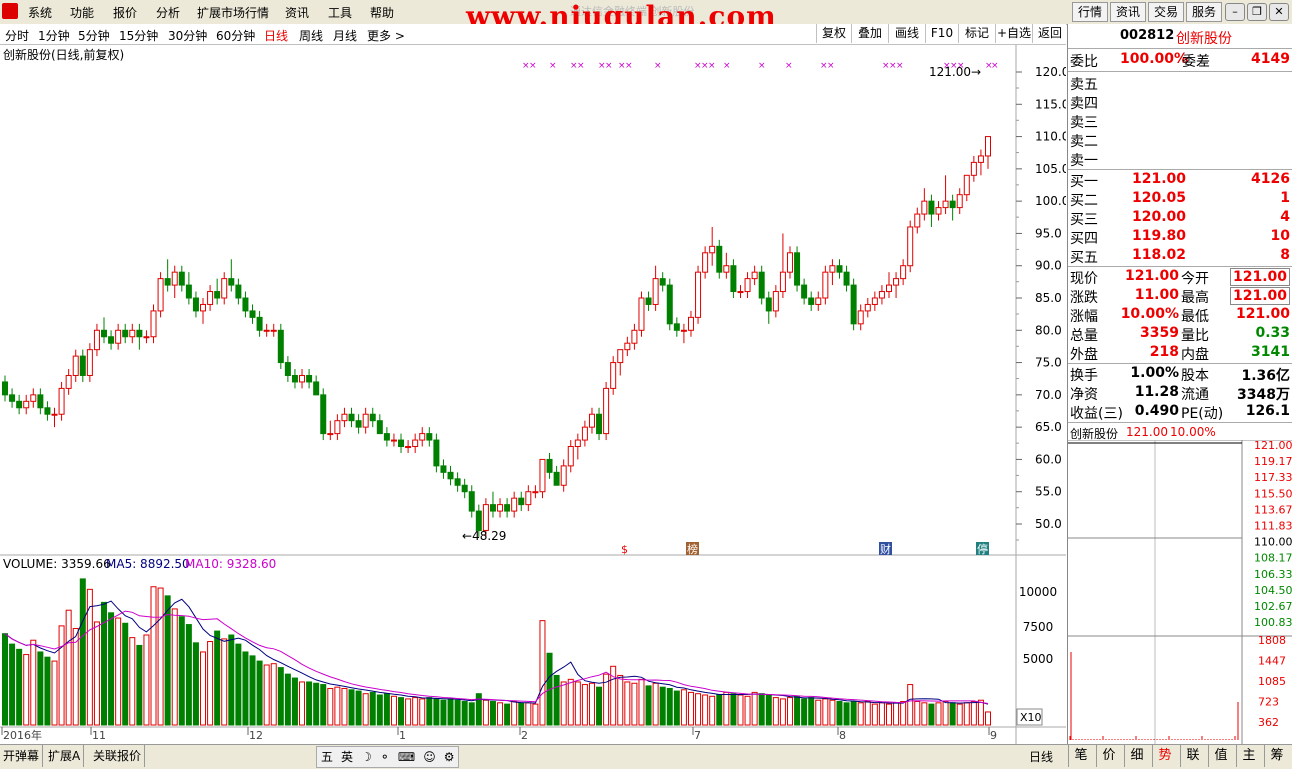 The width and height of the screenshot is (1292, 769). Describe the element at coordinates (1180, 121) in the screenshot. I see `sell-level-row: 卖三` at that location.